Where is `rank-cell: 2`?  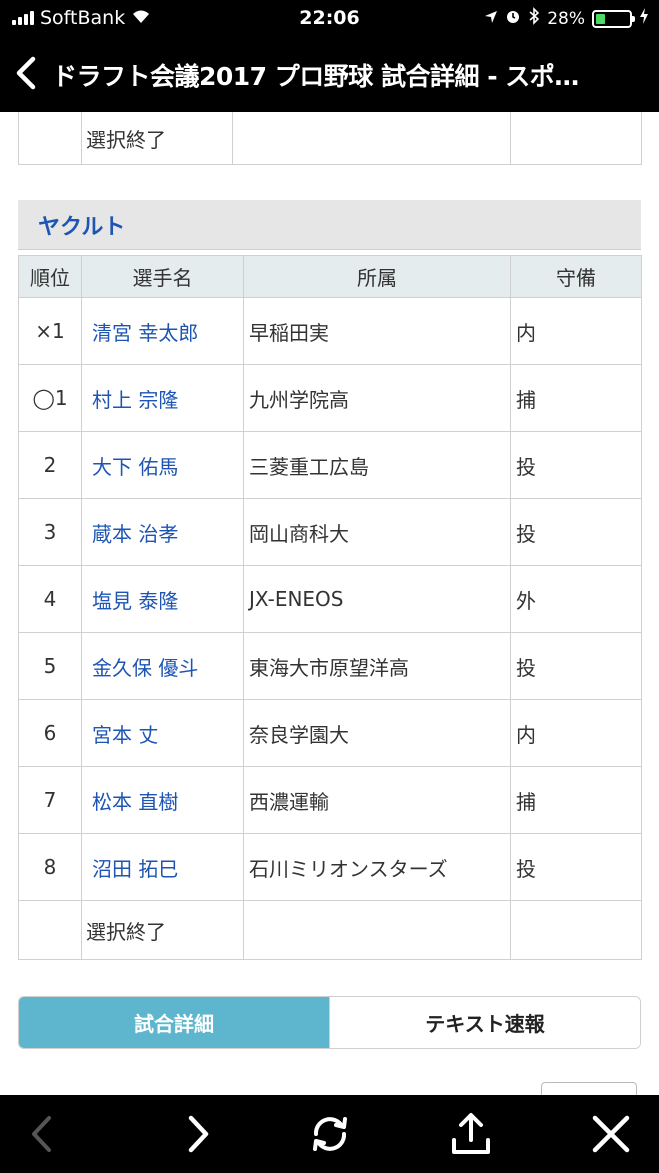
rank-cell: 2 is located at coordinates (50, 465).